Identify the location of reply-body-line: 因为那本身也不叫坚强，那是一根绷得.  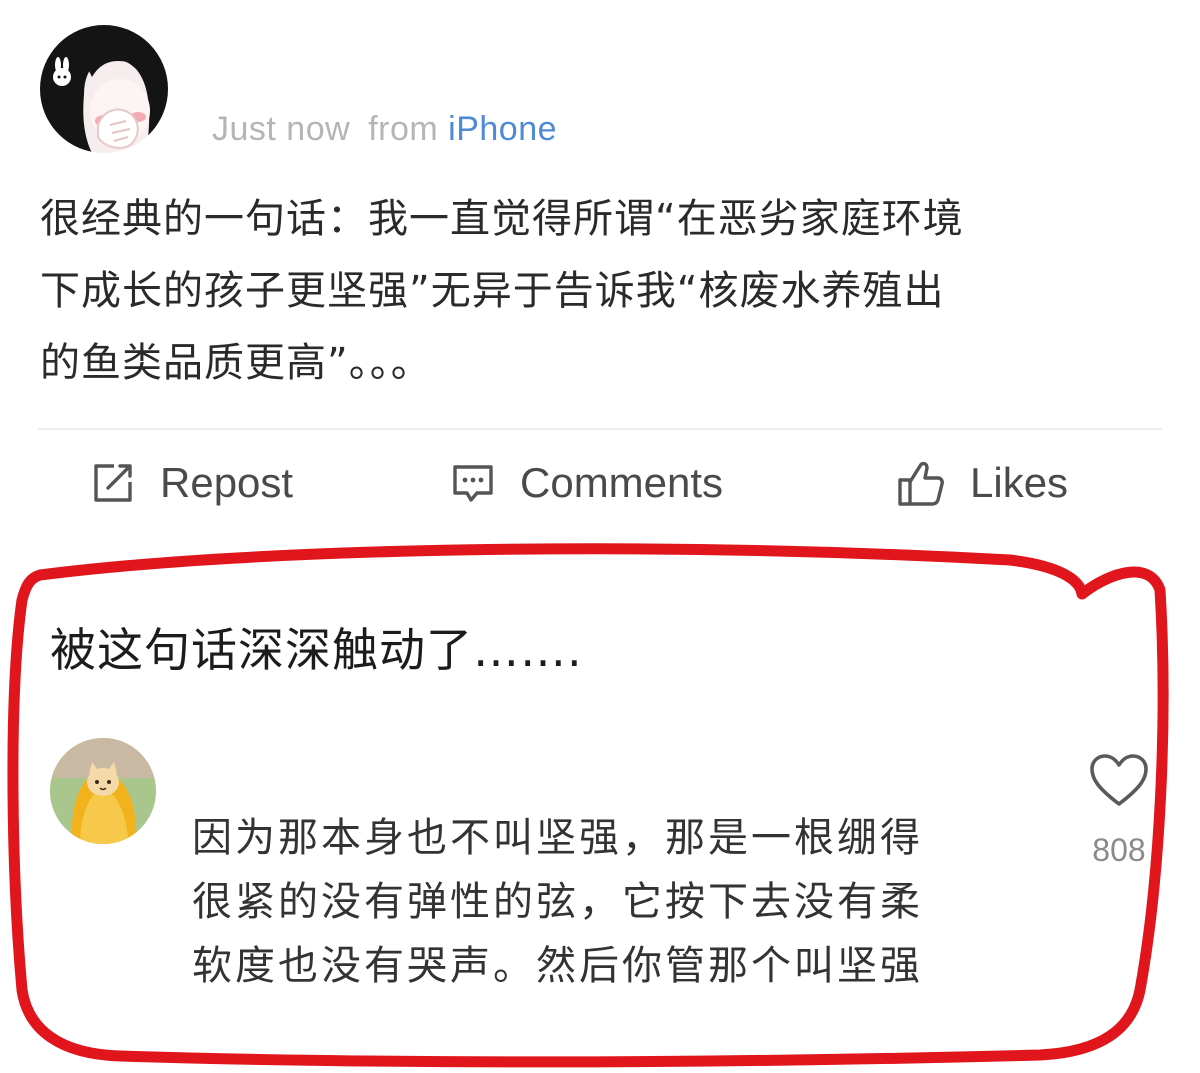
(557, 838).